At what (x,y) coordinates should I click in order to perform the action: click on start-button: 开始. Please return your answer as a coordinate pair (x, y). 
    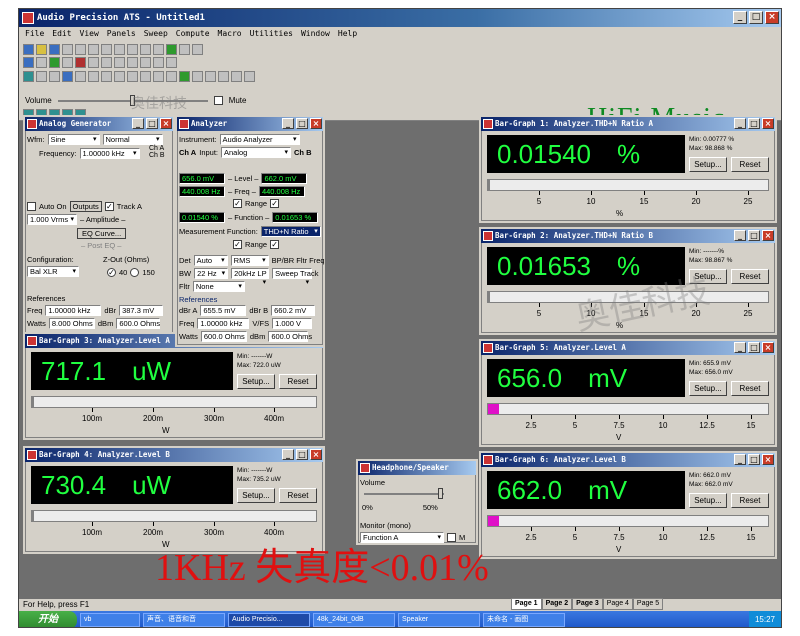
    Looking at the image, I should click on (48, 619).